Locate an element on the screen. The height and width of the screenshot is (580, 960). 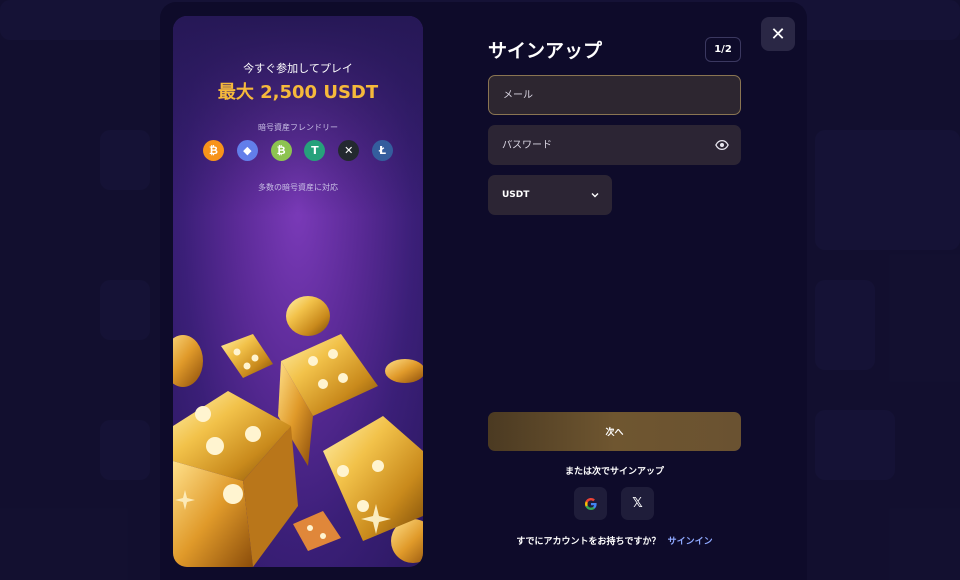
promo-join-text: 今すぐ参加してプレイ is located at coordinates (298, 68).